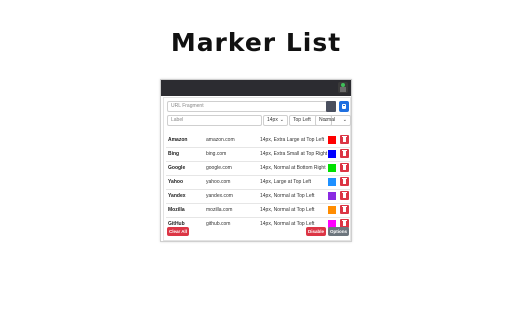 This screenshot has width=512, height=320. I want to click on extension-icon, so click(343, 87).